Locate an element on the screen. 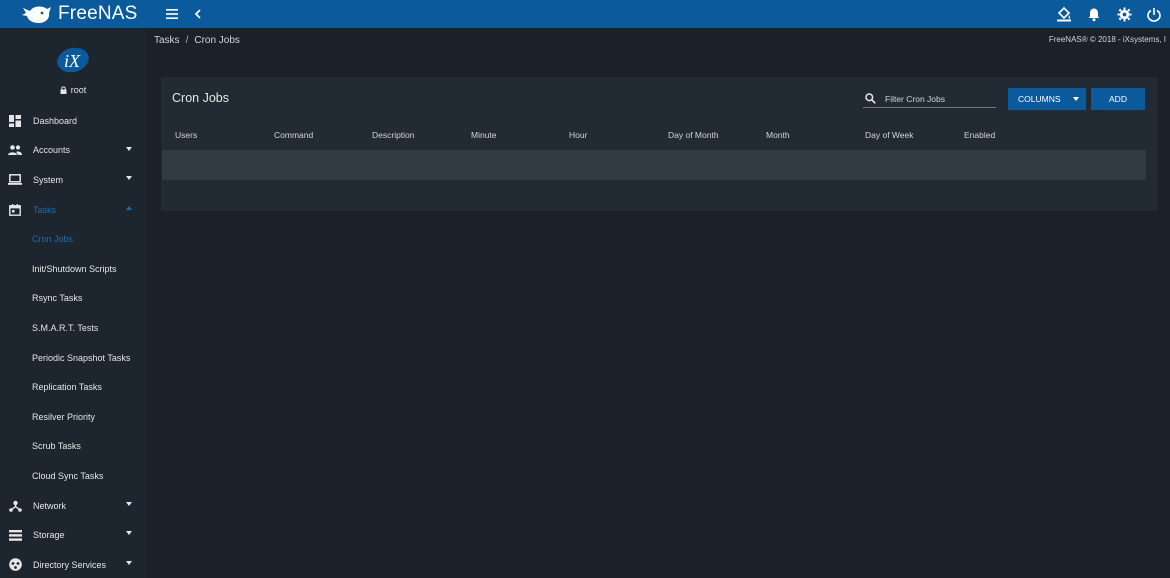 The height and width of the screenshot is (578, 1170). top-bar: FreeNAS is located at coordinates (585, 14).